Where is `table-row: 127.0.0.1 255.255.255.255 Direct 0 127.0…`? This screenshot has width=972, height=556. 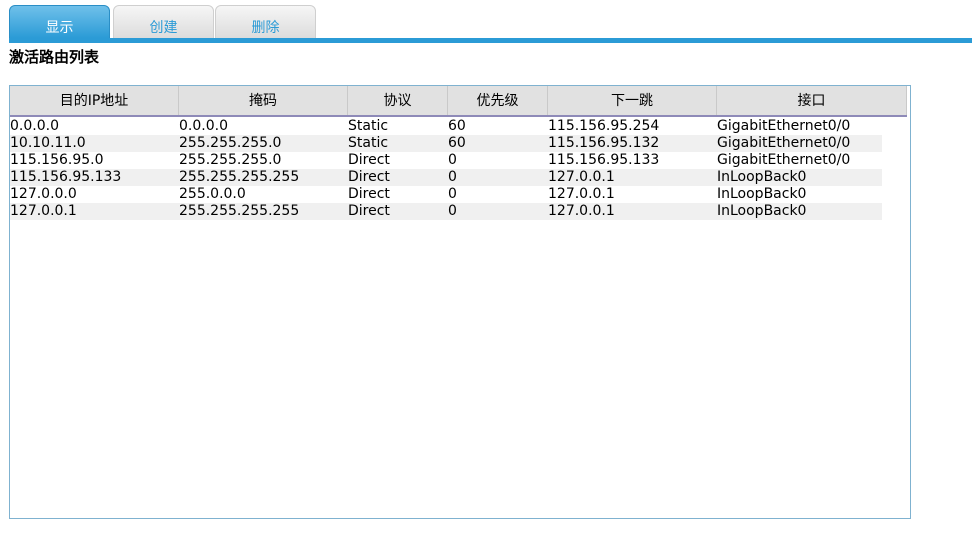
table-row: 127.0.0.1 255.255.255.255 Direct 0 127.0… is located at coordinates (446, 211).